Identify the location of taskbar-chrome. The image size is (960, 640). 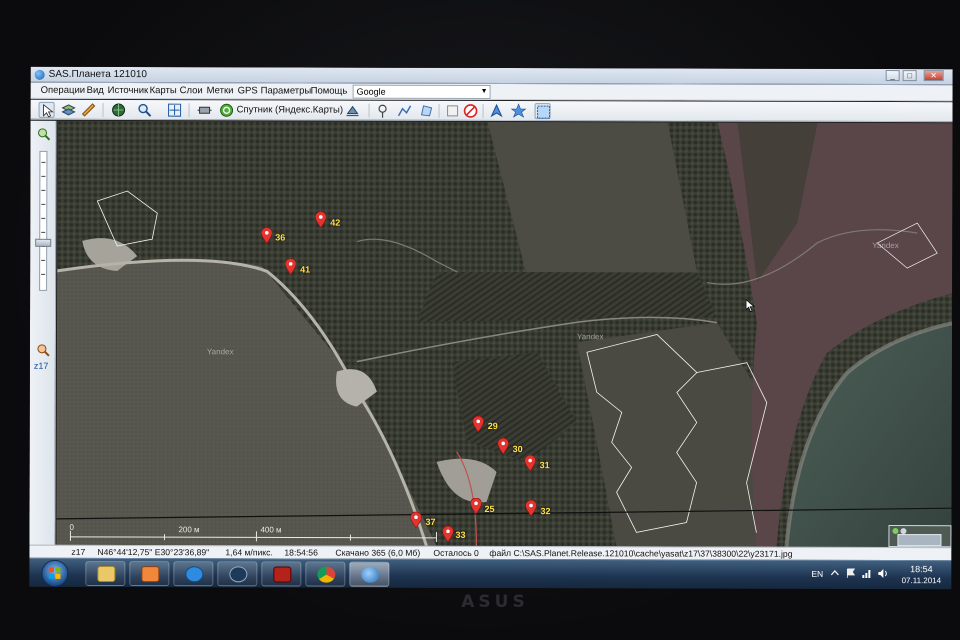
(325, 574).